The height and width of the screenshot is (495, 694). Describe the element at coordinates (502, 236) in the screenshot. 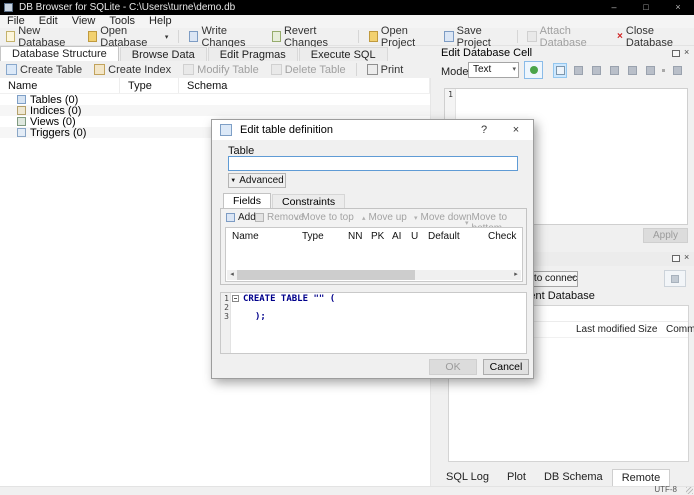

I see `column-check: Check` at that location.